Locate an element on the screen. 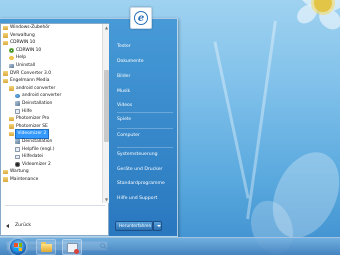 The image size is (340, 255). program-item-label: Verwaltung is located at coordinates (22, 35).